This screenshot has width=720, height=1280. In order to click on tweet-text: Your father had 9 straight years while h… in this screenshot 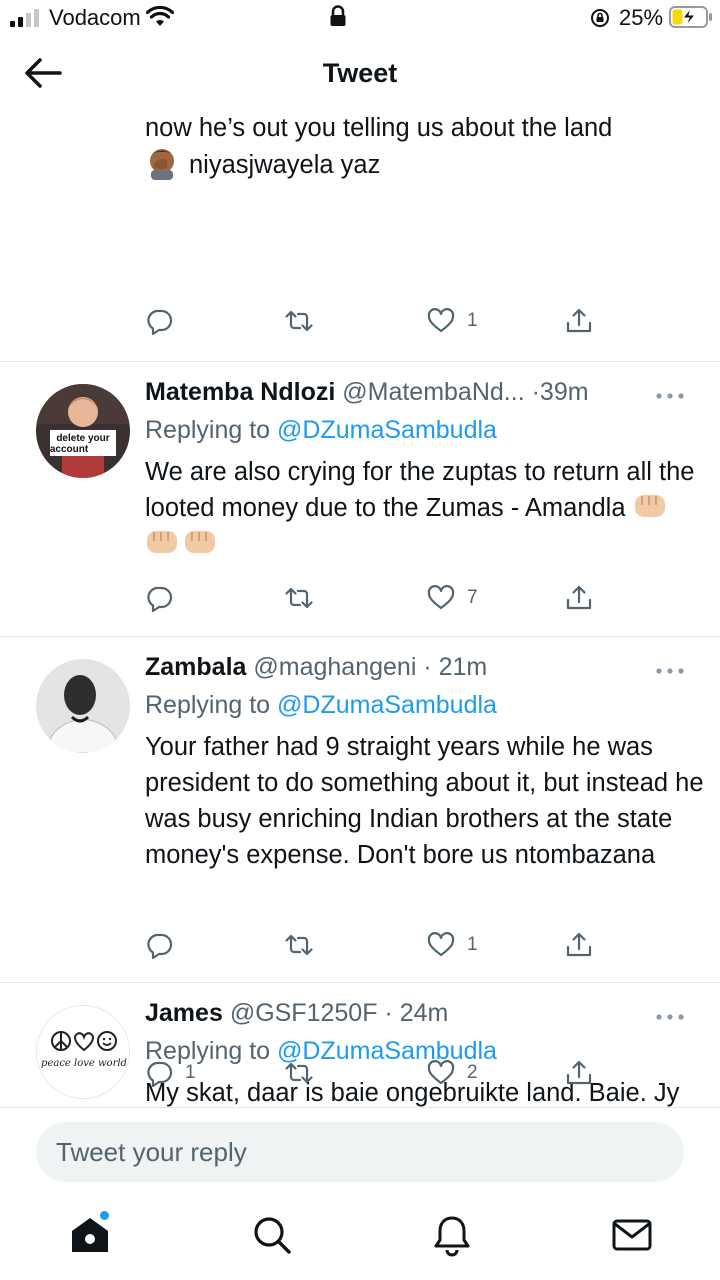, I will do `click(424, 801)`.